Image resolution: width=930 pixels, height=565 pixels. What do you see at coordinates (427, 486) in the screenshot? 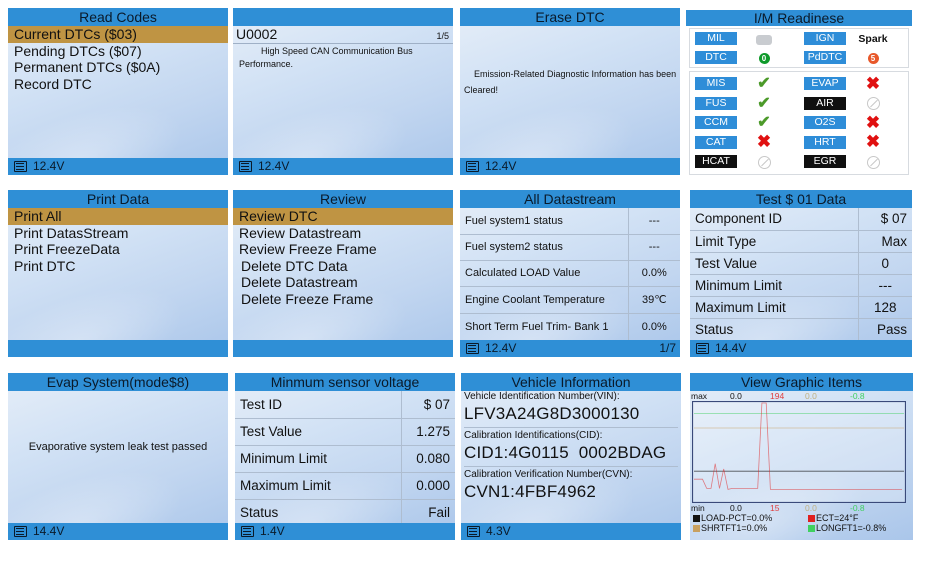
I see `field-value: 0.000` at bounding box center [427, 486].